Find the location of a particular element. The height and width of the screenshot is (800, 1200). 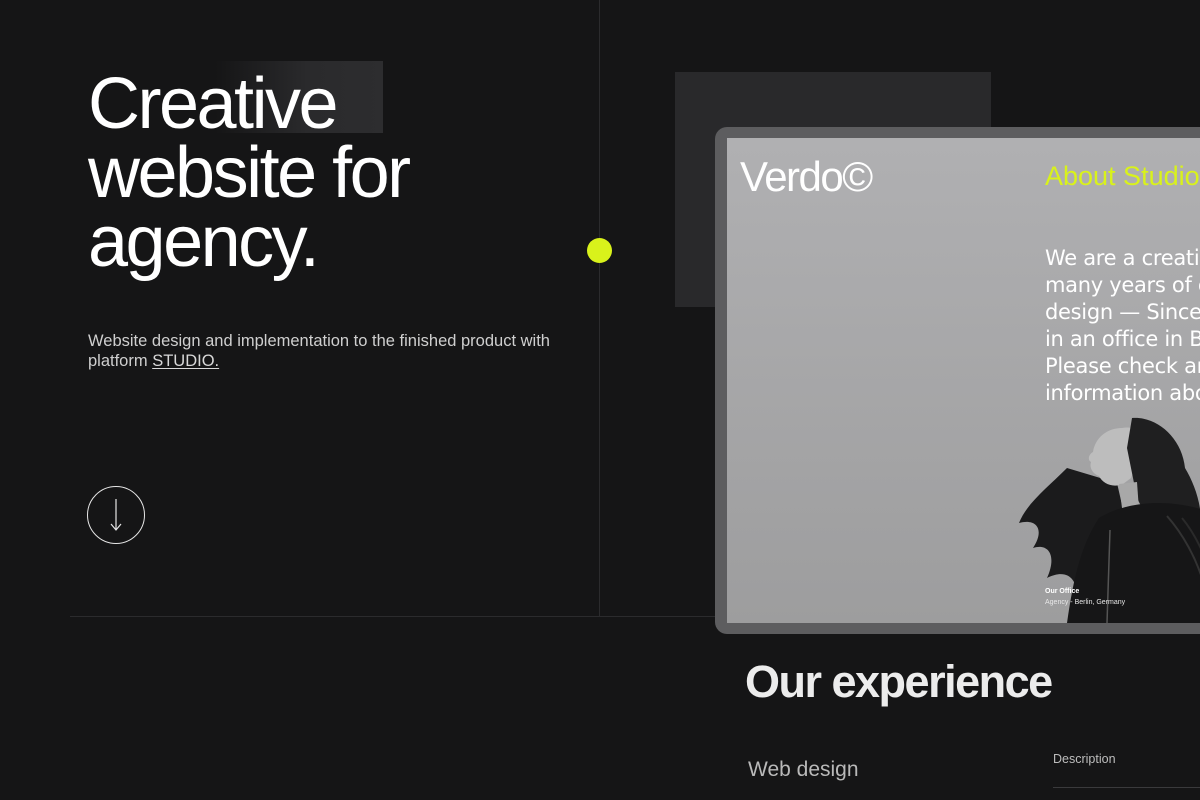

hero-title-line: agency. is located at coordinates (204, 242).